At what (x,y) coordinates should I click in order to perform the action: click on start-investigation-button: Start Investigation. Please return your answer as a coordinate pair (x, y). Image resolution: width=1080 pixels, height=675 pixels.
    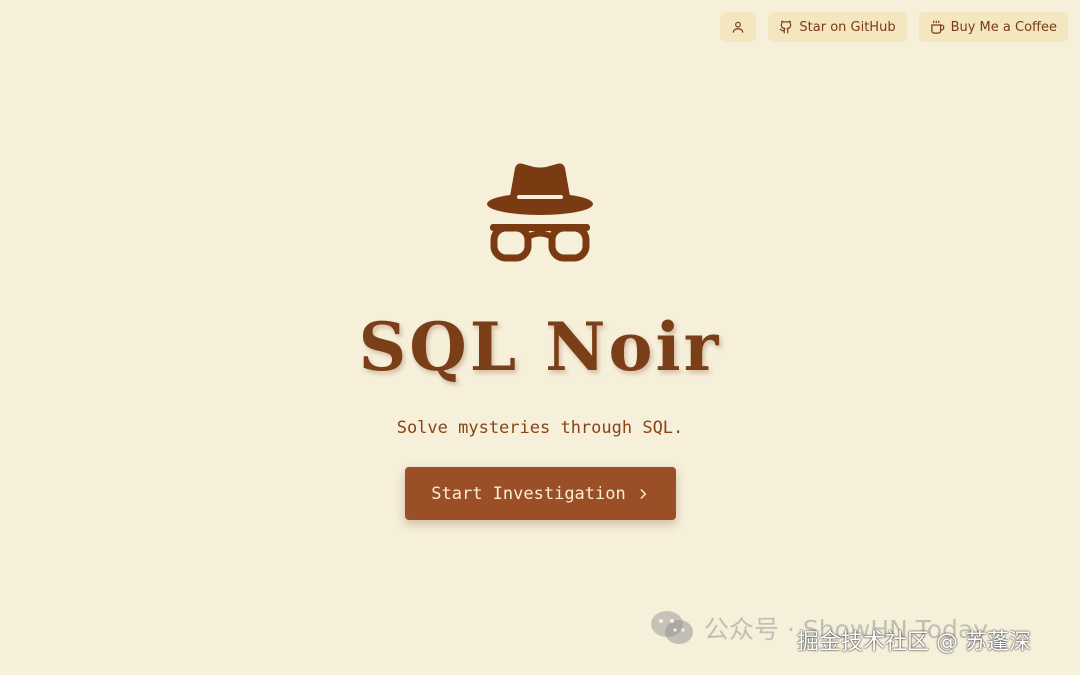
    Looking at the image, I should click on (540, 493).